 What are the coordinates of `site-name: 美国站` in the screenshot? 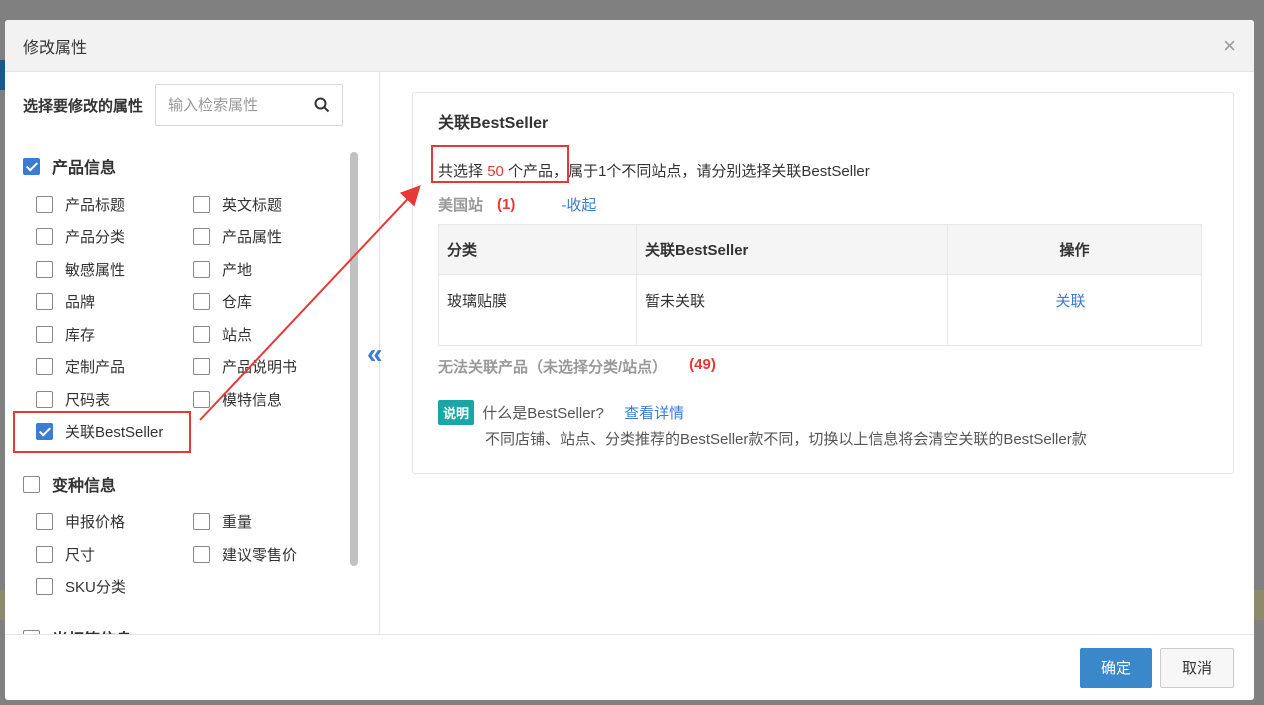 It's located at (461, 205).